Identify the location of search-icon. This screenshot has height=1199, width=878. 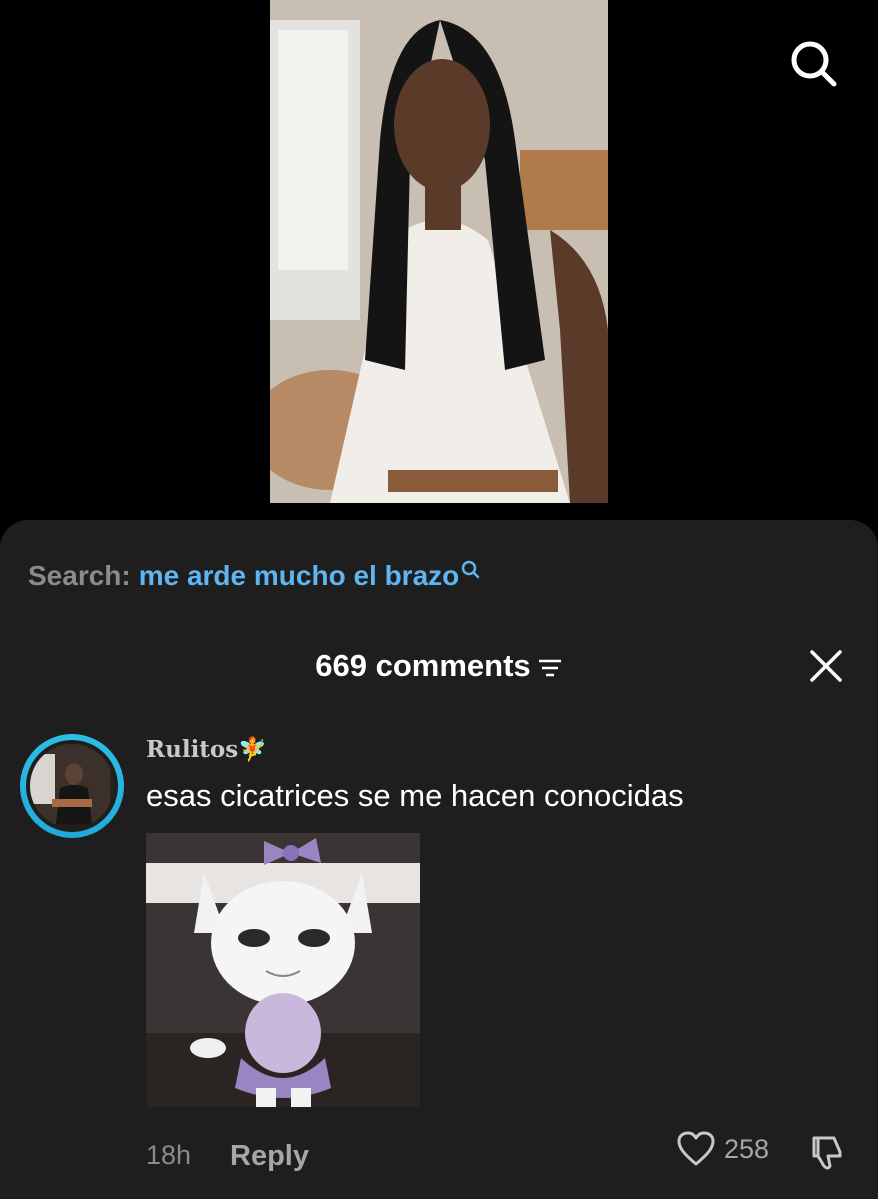
(814, 64).